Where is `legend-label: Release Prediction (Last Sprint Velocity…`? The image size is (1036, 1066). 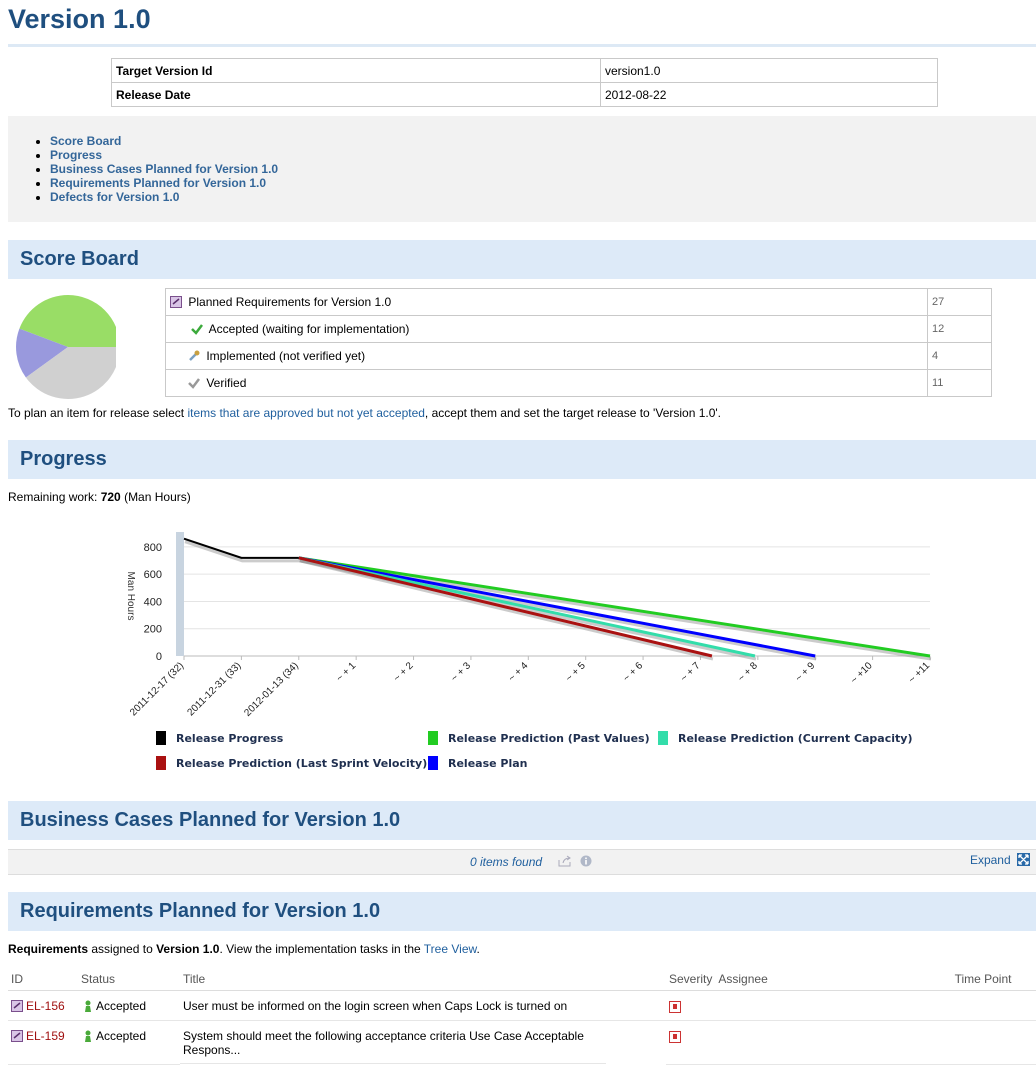 legend-label: Release Prediction (Last Sprint Velocity… is located at coordinates (301, 763).